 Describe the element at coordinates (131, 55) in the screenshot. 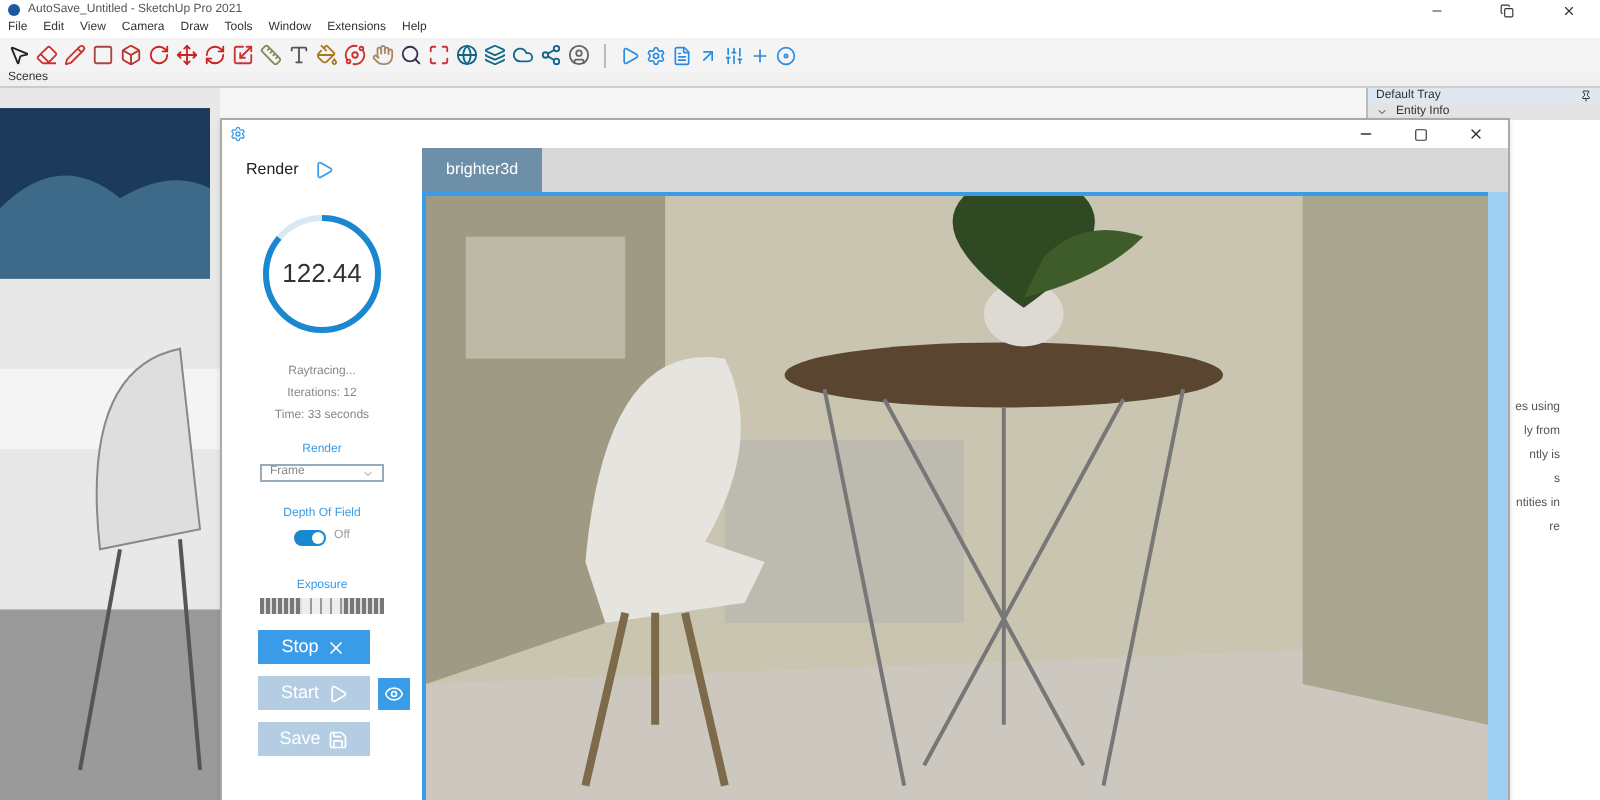

I see `push-pull-icon` at that location.